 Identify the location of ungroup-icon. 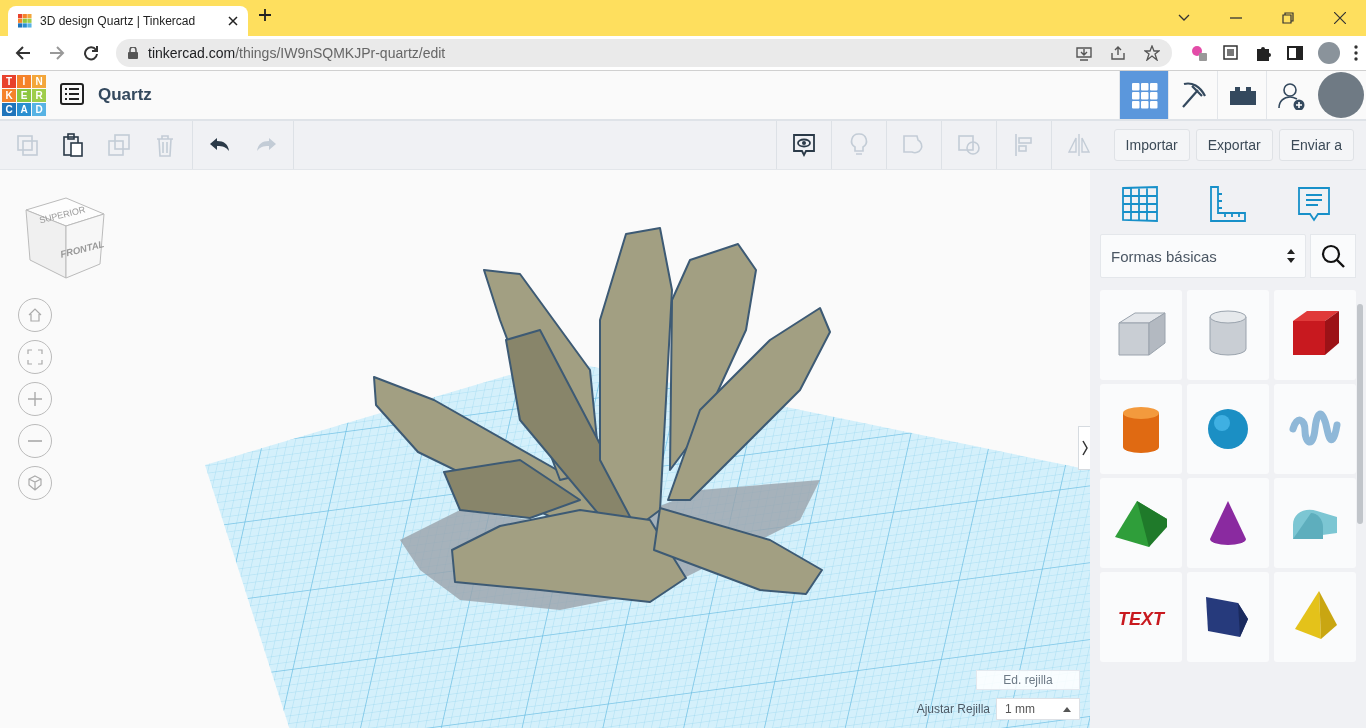
(968, 145).